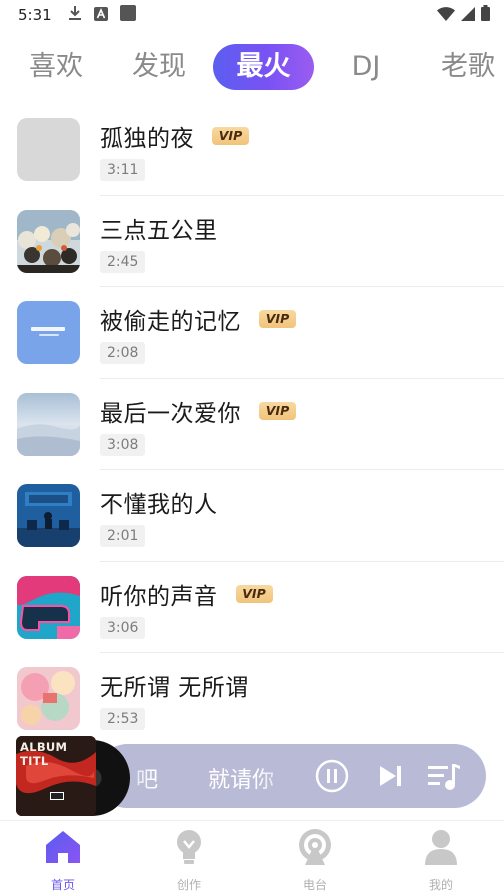  I want to click on song-duration: 3:11, so click(123, 170).